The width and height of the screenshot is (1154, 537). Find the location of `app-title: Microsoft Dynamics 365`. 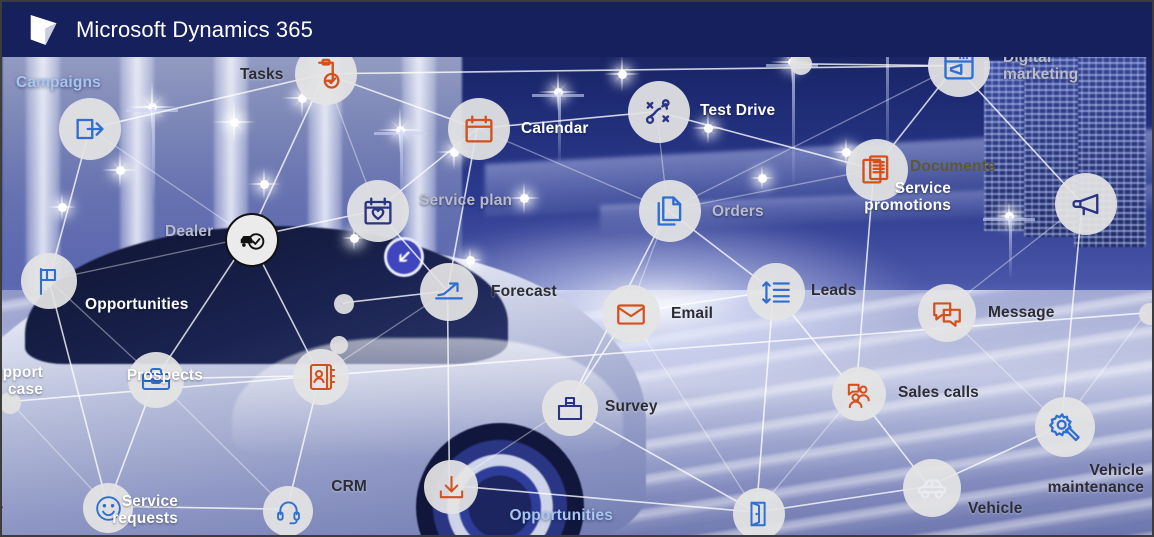

app-title: Microsoft Dynamics 365 is located at coordinates (194, 29).